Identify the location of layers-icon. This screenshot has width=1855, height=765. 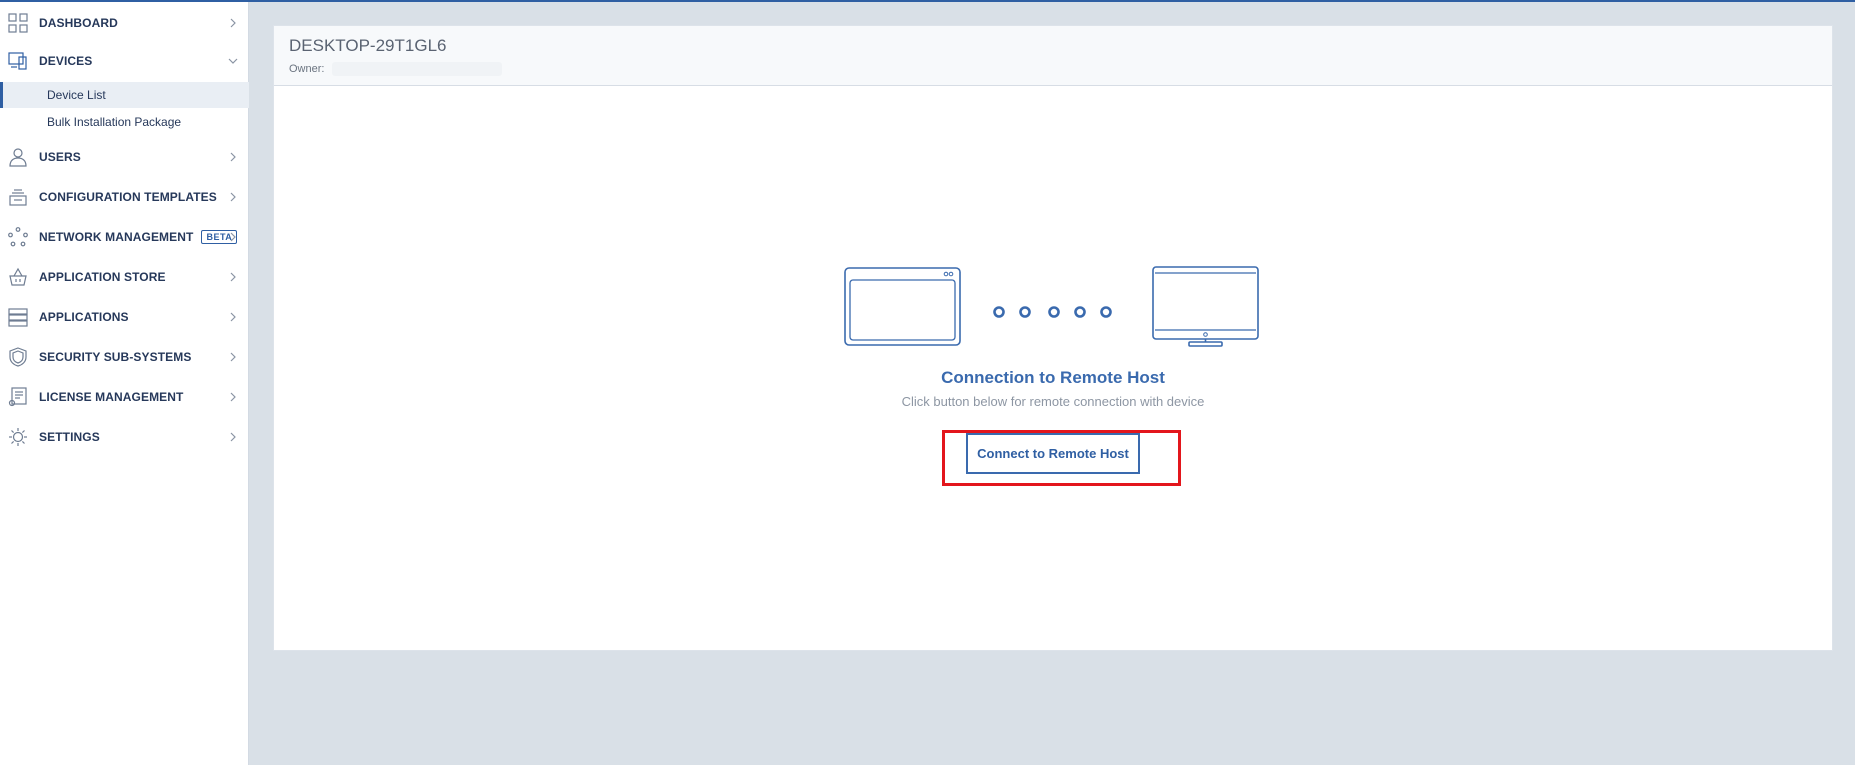
(18, 197).